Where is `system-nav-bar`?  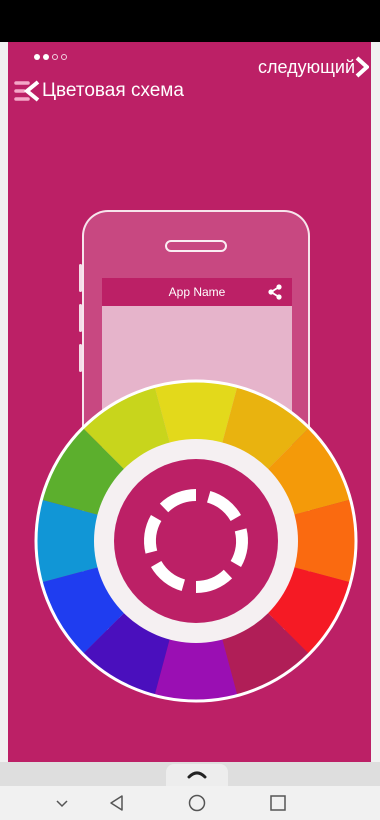
system-nav-bar is located at coordinates (190, 803).